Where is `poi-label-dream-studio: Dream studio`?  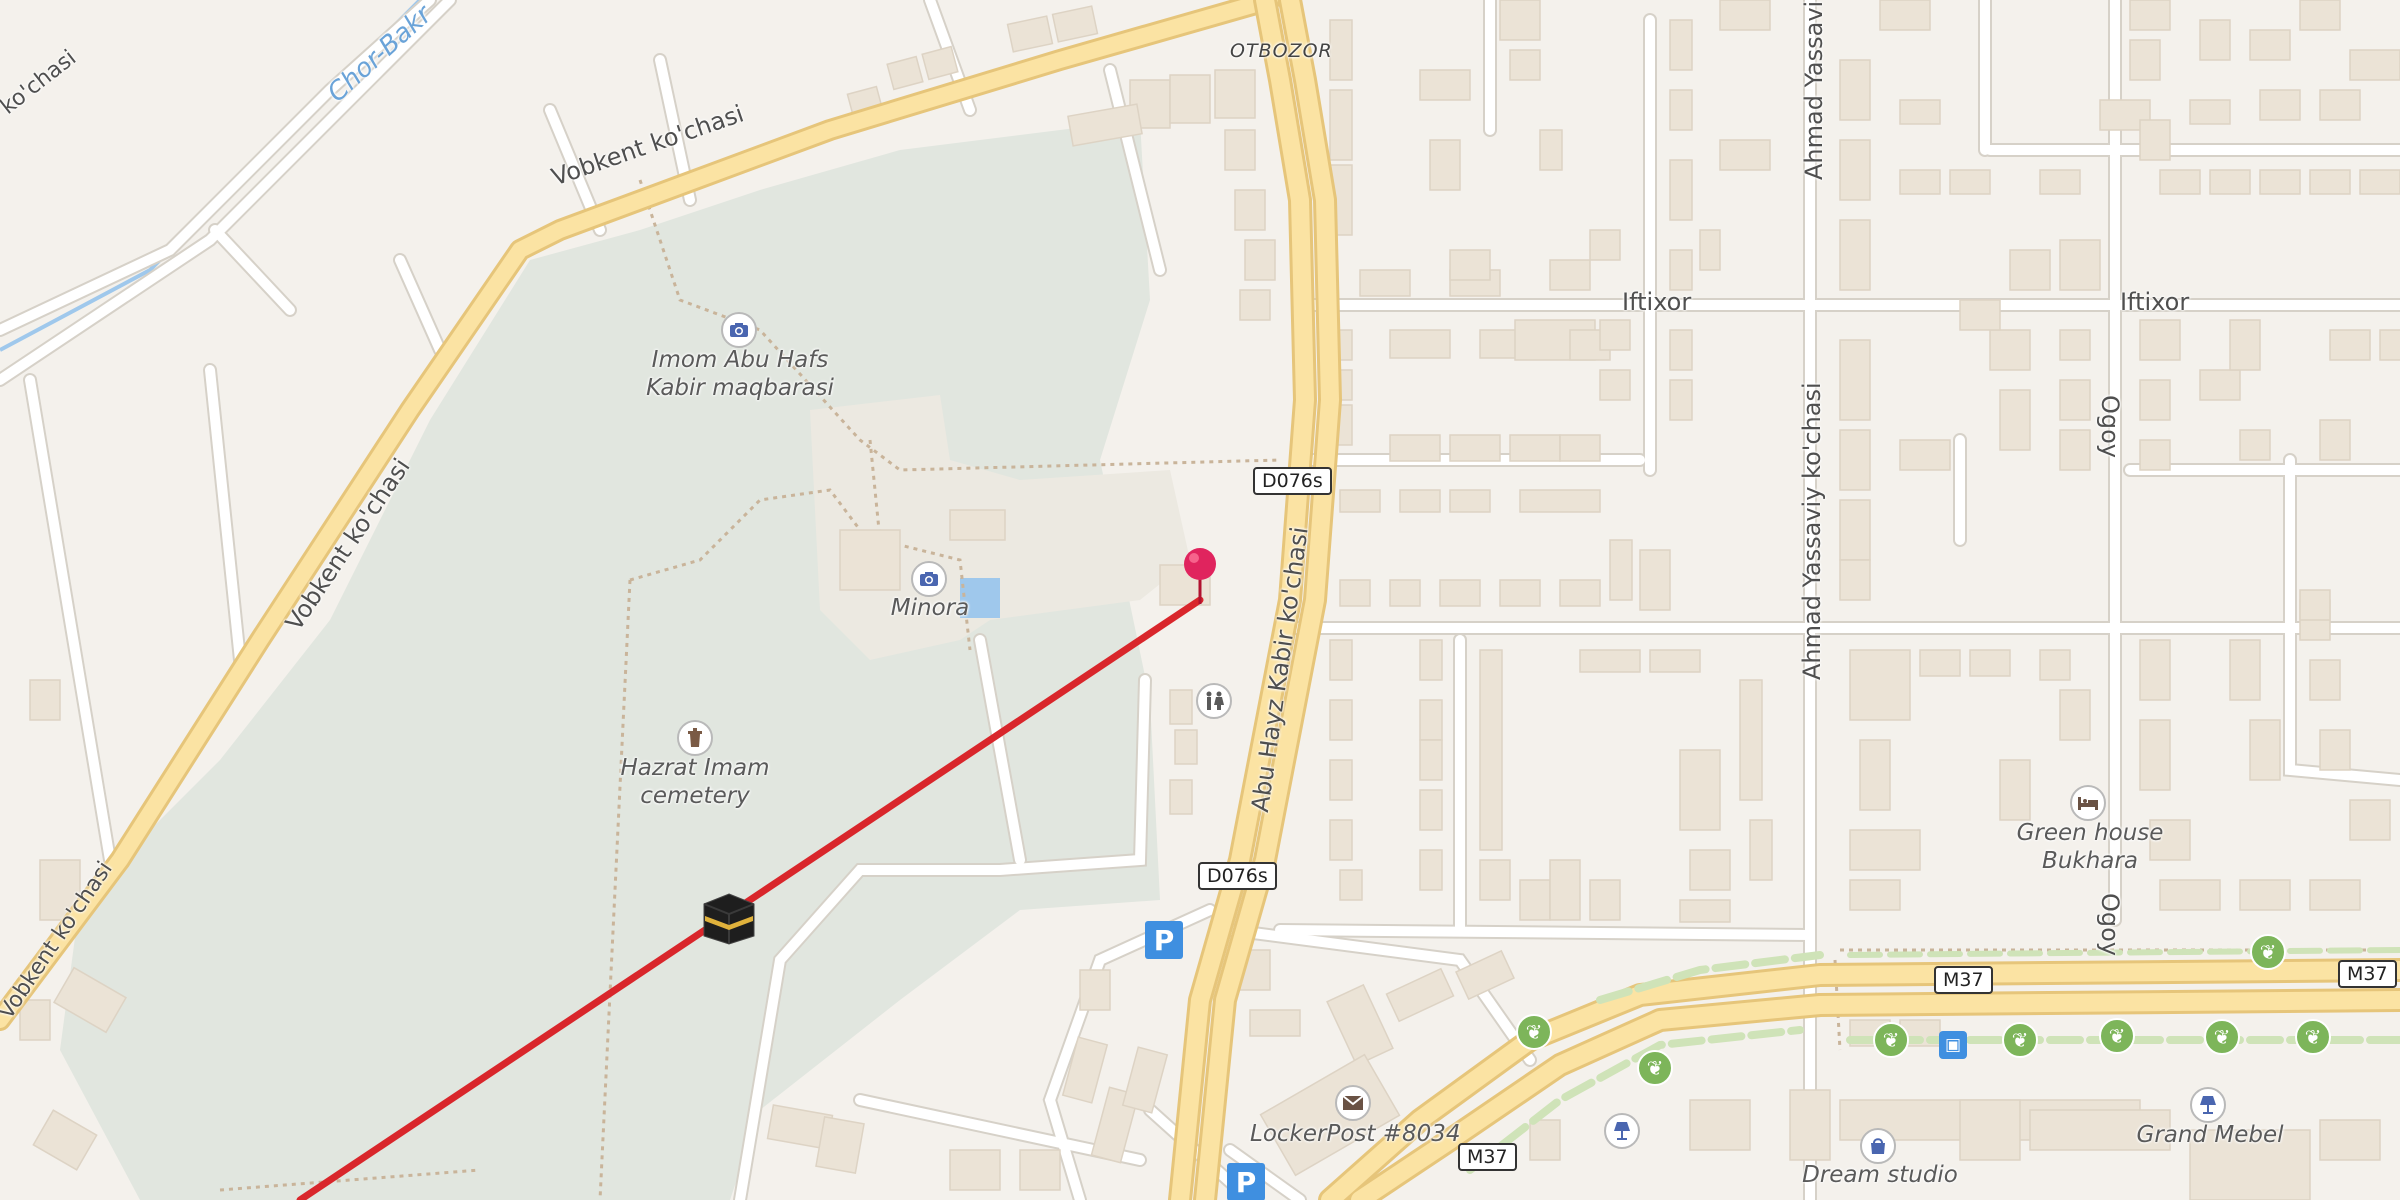 poi-label-dream-studio: Dream studio is located at coordinates (1880, 1175).